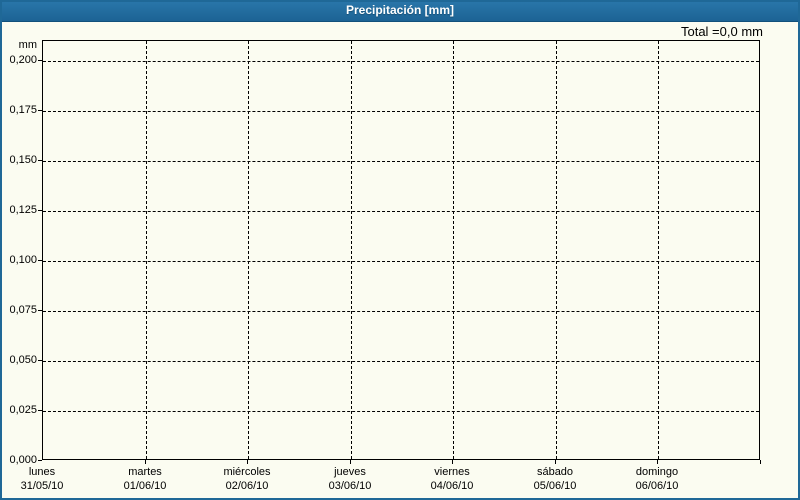 This screenshot has height=500, width=800. I want to click on x-label-day: sábado, so click(555, 472).